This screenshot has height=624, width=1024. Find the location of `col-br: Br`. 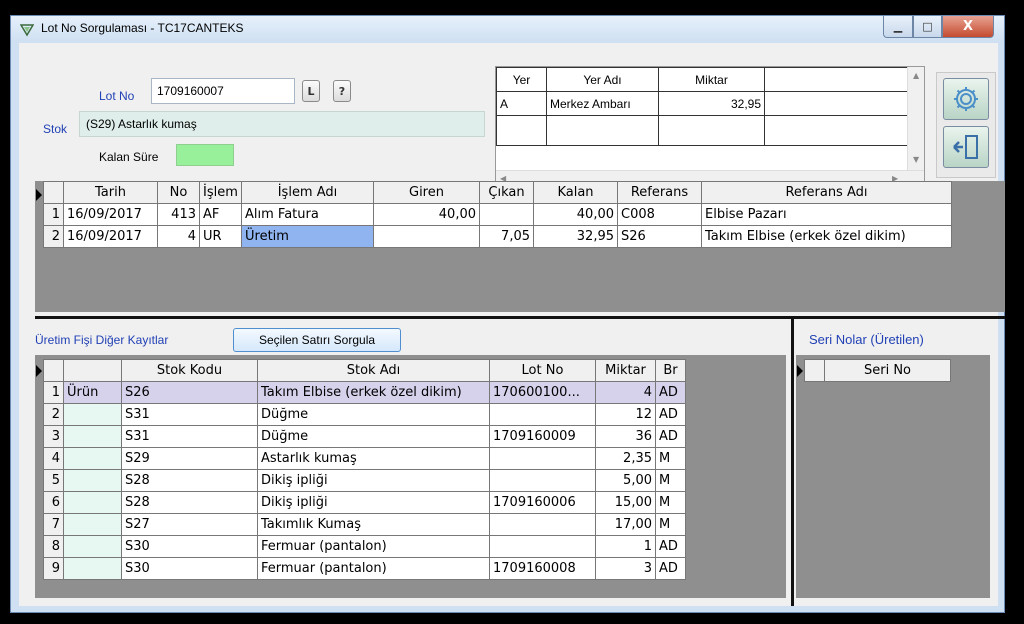

col-br: Br is located at coordinates (670, 370).